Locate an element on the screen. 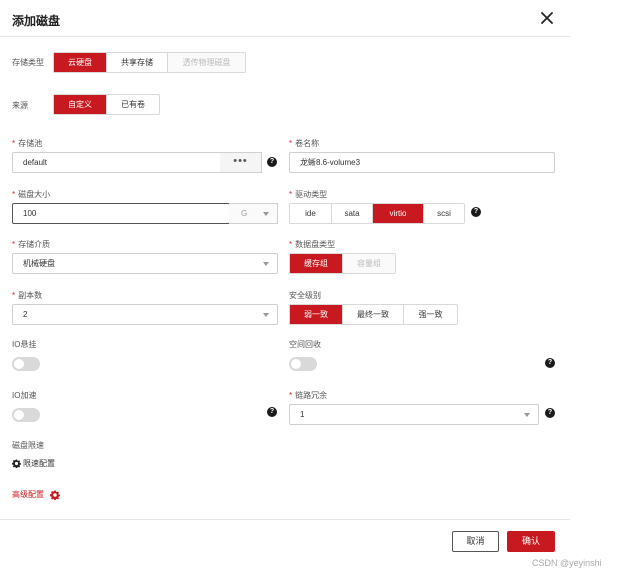 This screenshot has width=632, height=574. data-disk-type-segmented: 缓存组 容量组 is located at coordinates (342, 263).